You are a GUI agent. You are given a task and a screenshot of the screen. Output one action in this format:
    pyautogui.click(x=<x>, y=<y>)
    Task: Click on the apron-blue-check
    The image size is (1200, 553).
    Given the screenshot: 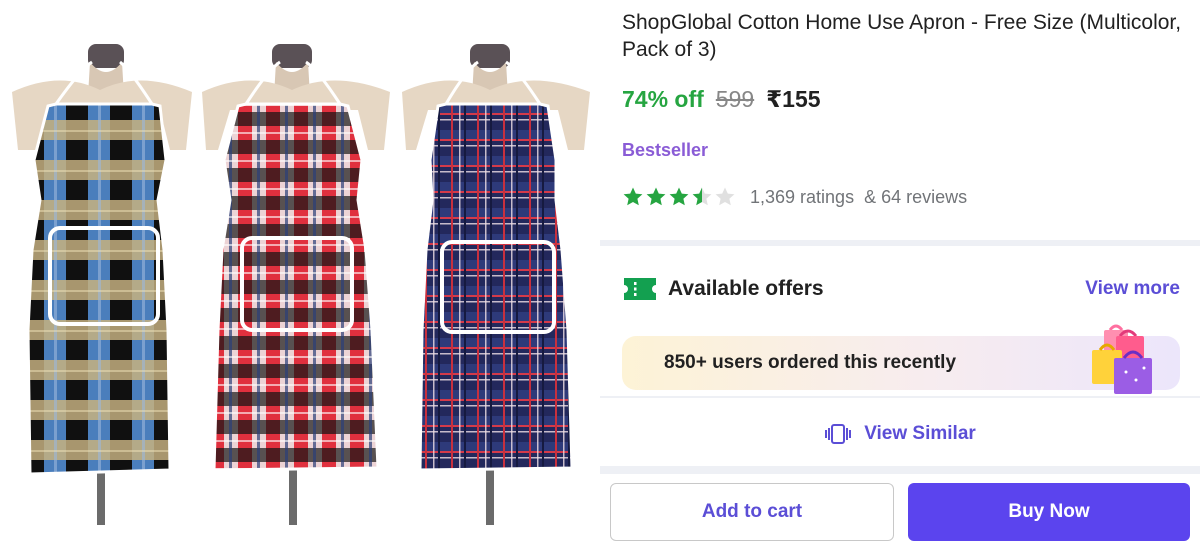 What is the action you would take?
    pyautogui.click(x=102, y=284)
    